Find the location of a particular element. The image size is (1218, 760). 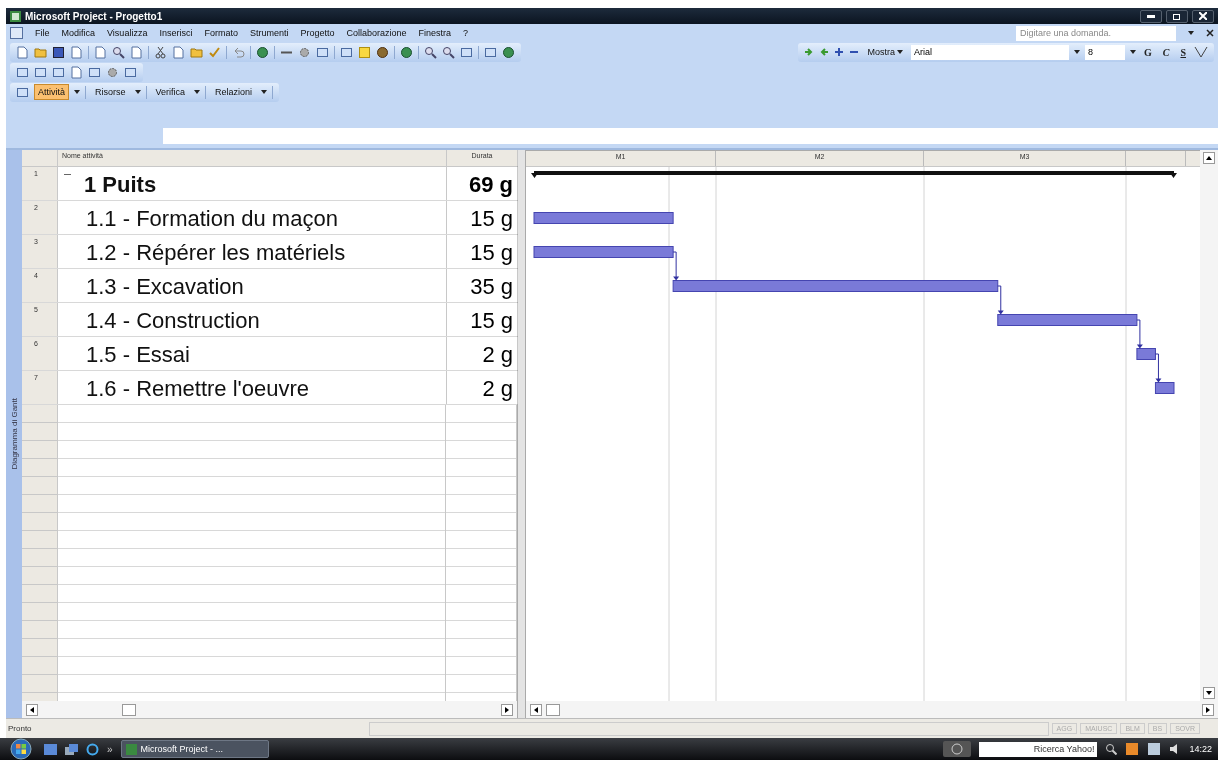

underline-button: S is located at coordinates (1183, 52).